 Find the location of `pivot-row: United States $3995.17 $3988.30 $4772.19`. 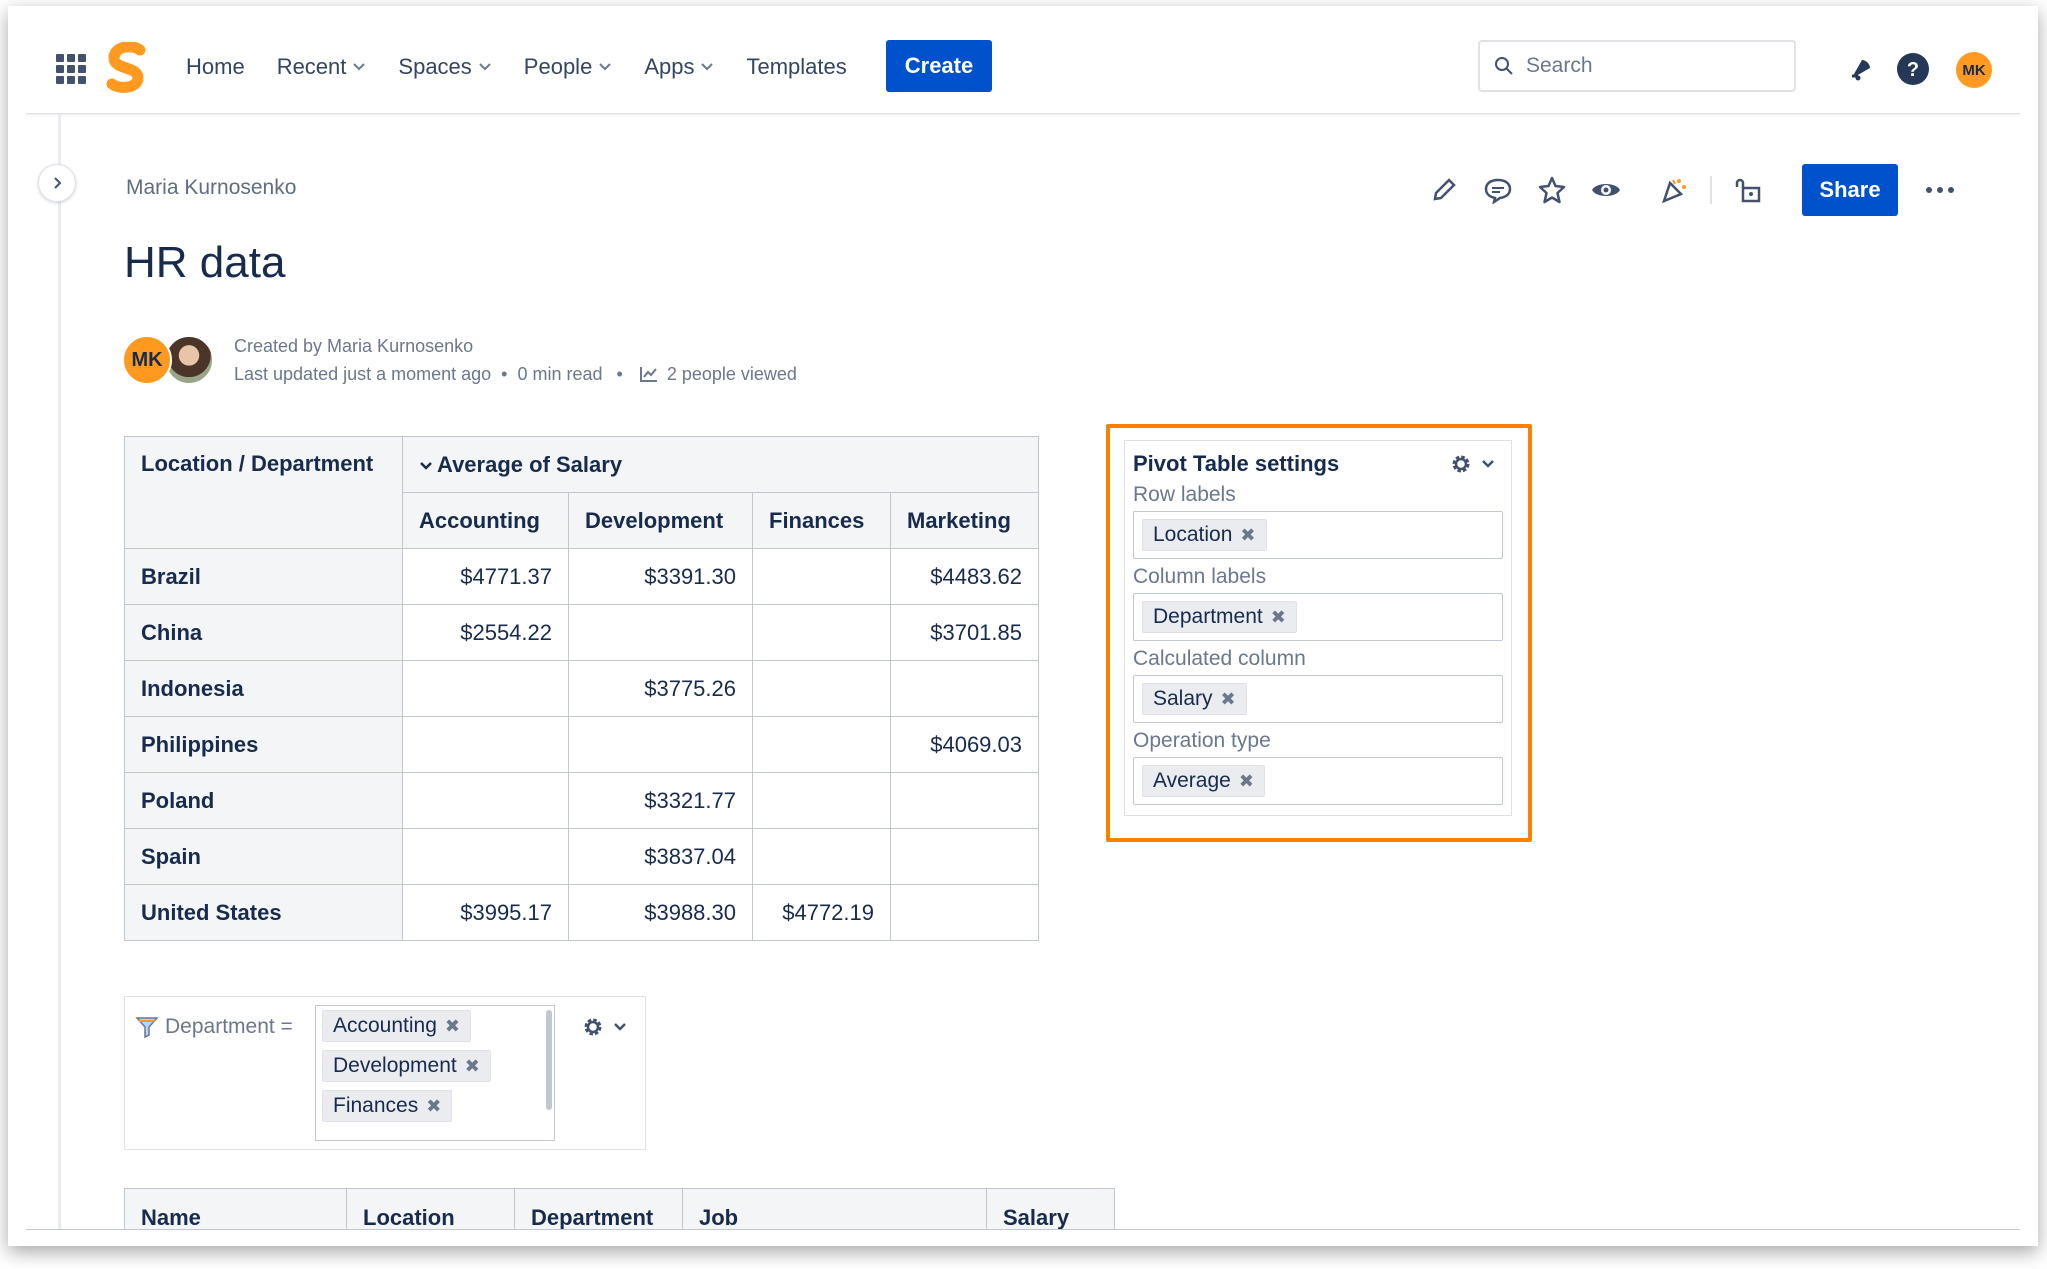

pivot-row: United States $3995.17 $3988.30 $4772.19 is located at coordinates (581, 912).